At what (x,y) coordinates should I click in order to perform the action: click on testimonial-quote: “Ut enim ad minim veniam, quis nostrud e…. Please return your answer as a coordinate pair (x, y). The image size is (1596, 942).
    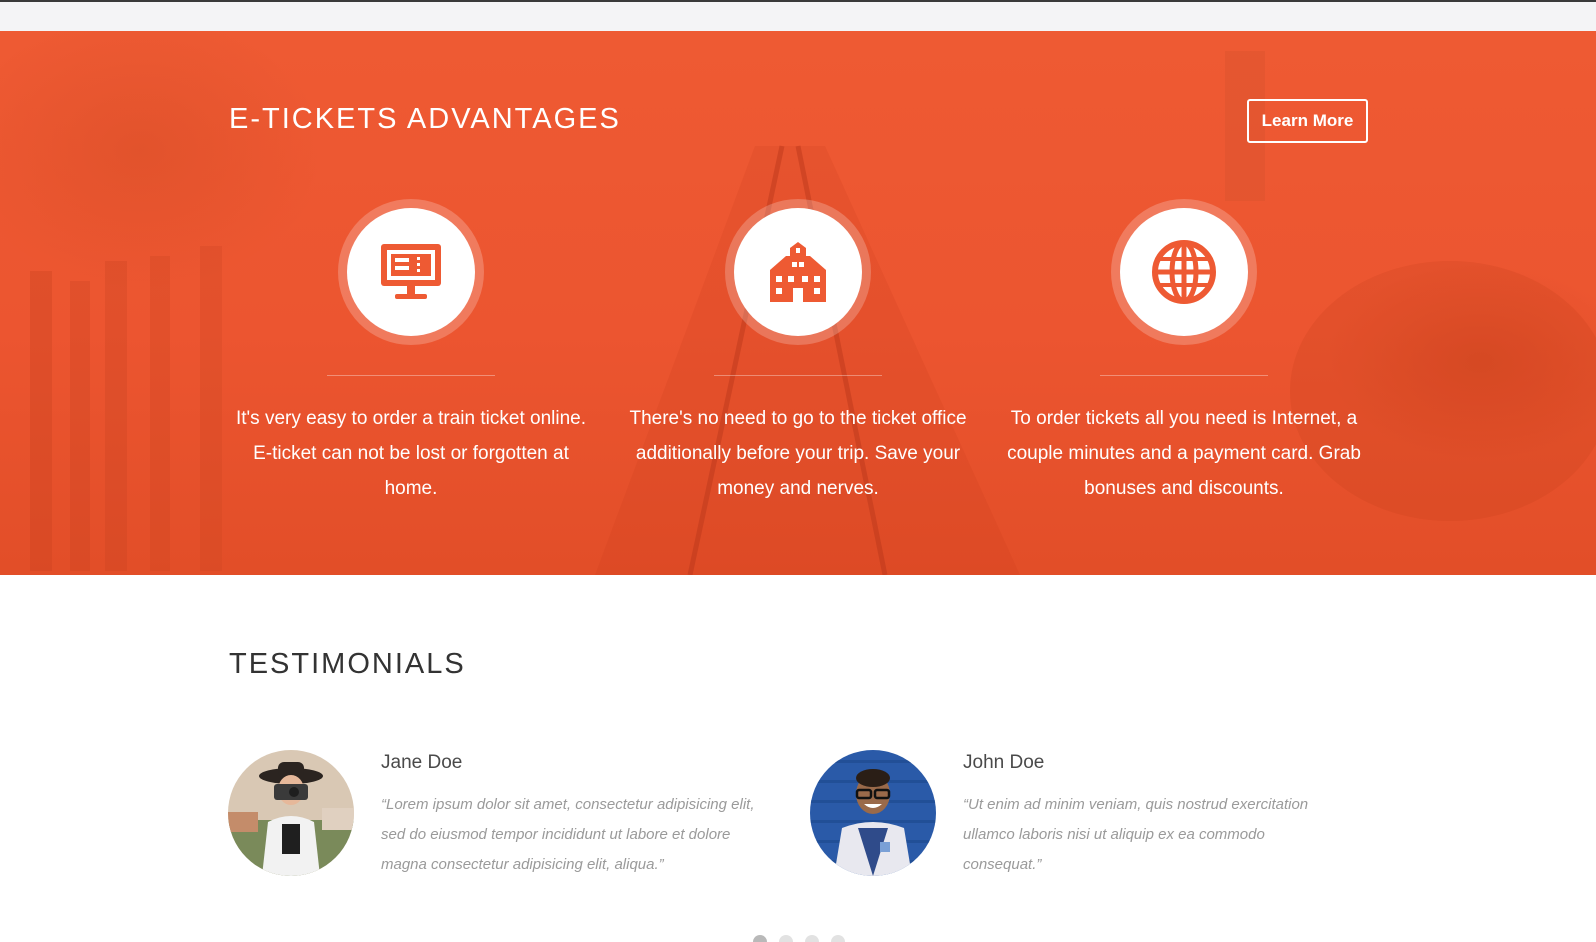
    Looking at the image, I should click on (1136, 834).